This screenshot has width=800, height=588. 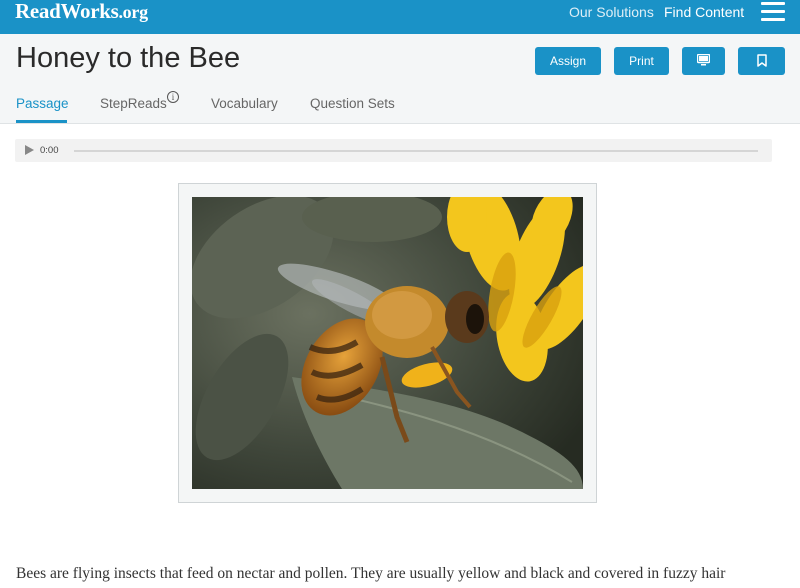 What do you see at coordinates (128, 58) in the screenshot?
I see `page-title: Honey to the Bee` at bounding box center [128, 58].